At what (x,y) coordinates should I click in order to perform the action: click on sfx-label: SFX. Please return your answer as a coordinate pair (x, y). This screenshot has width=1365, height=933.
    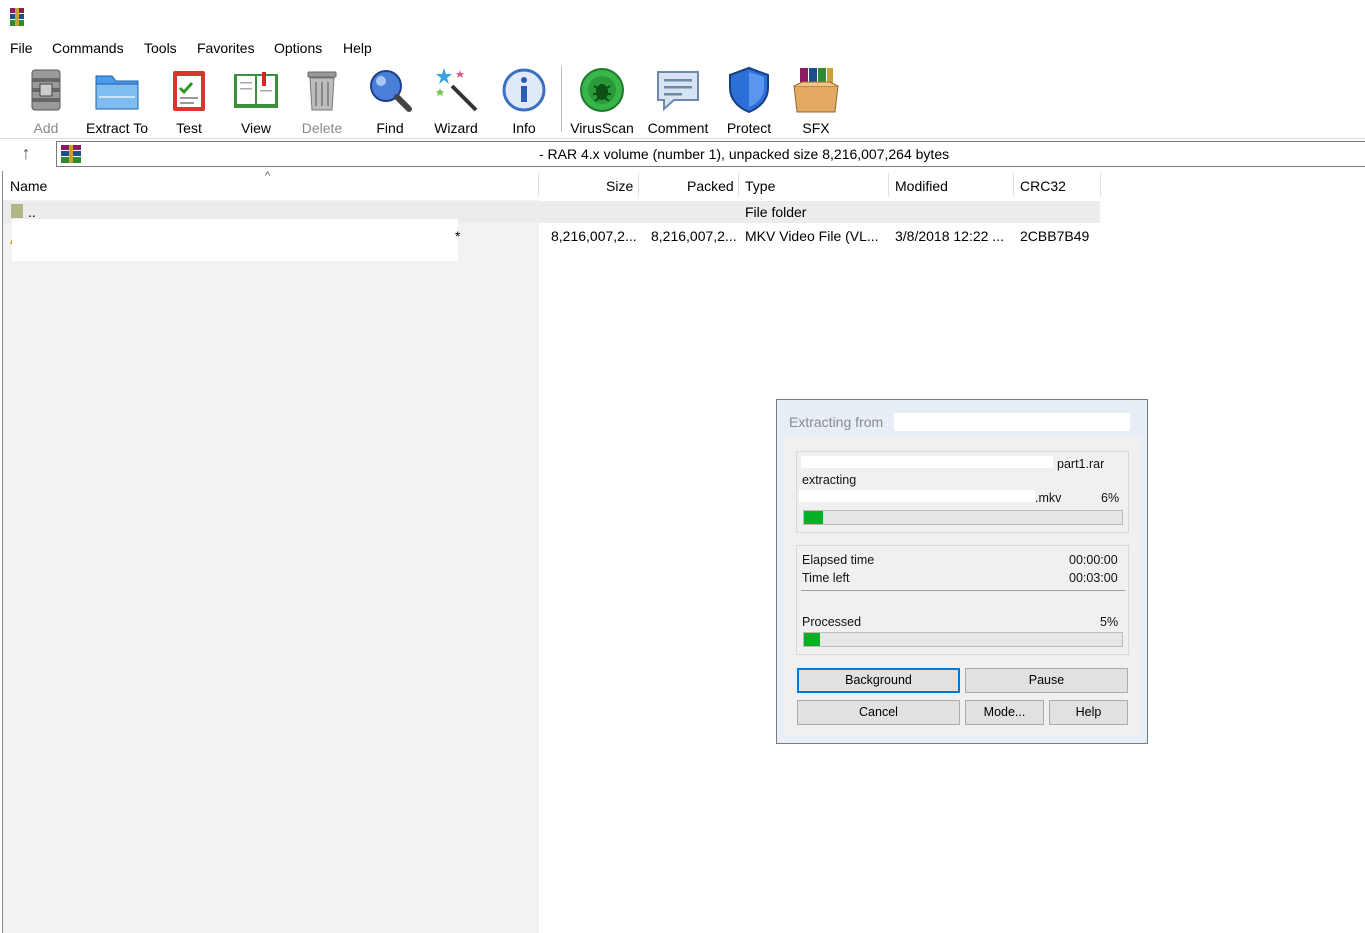
    Looking at the image, I should click on (816, 128).